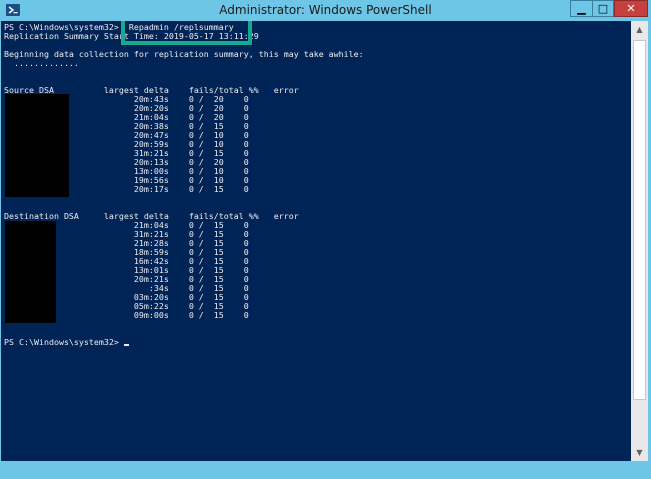 This screenshot has width=651, height=479. I want to click on text-cursor, so click(126, 345).